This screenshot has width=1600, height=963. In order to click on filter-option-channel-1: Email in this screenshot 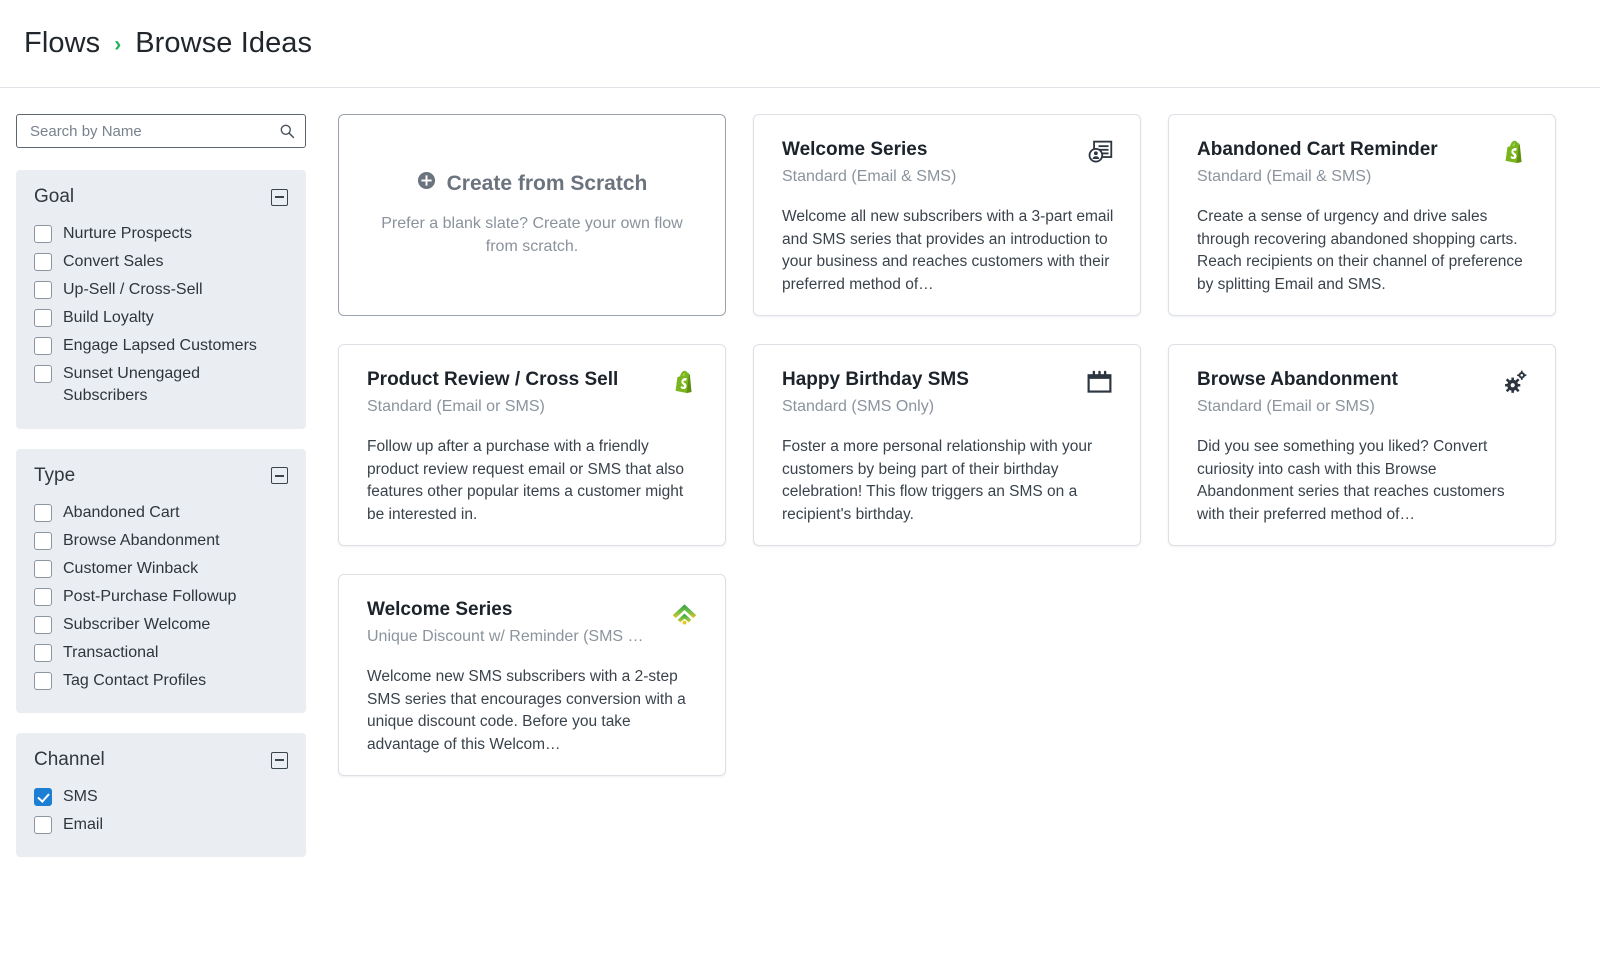, I will do `click(161, 825)`.